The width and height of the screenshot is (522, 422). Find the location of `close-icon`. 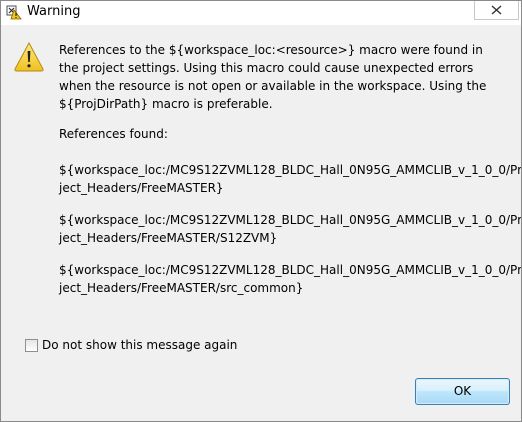

close-icon is located at coordinates (496, 10).